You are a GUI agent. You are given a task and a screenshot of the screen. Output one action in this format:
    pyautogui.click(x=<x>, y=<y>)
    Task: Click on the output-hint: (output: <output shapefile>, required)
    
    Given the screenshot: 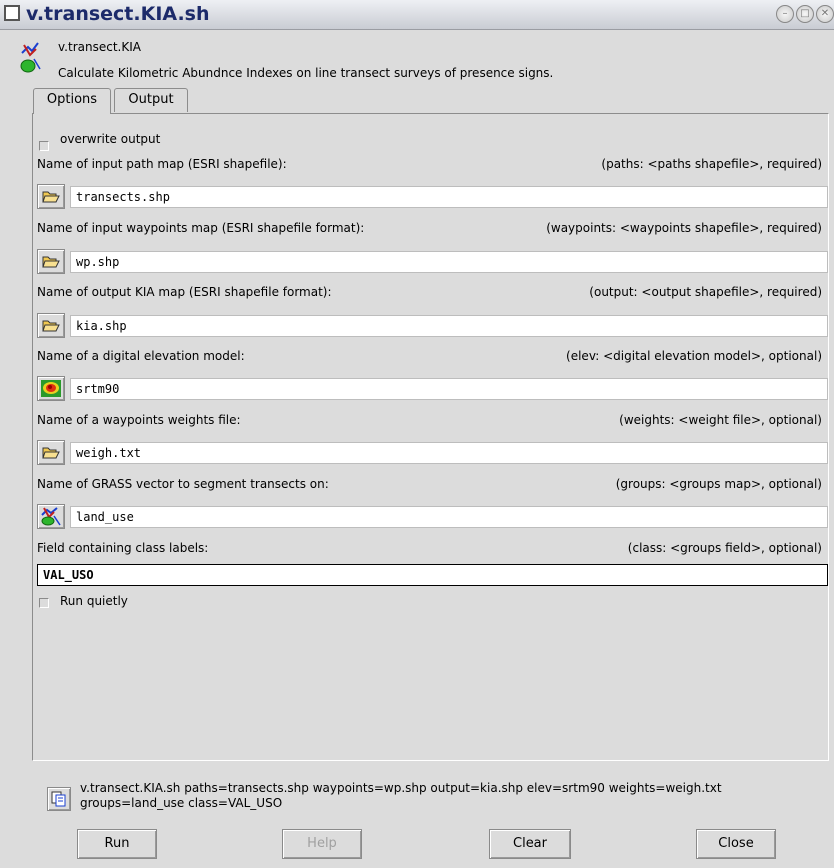 What is the action you would take?
    pyautogui.click(x=705, y=292)
    